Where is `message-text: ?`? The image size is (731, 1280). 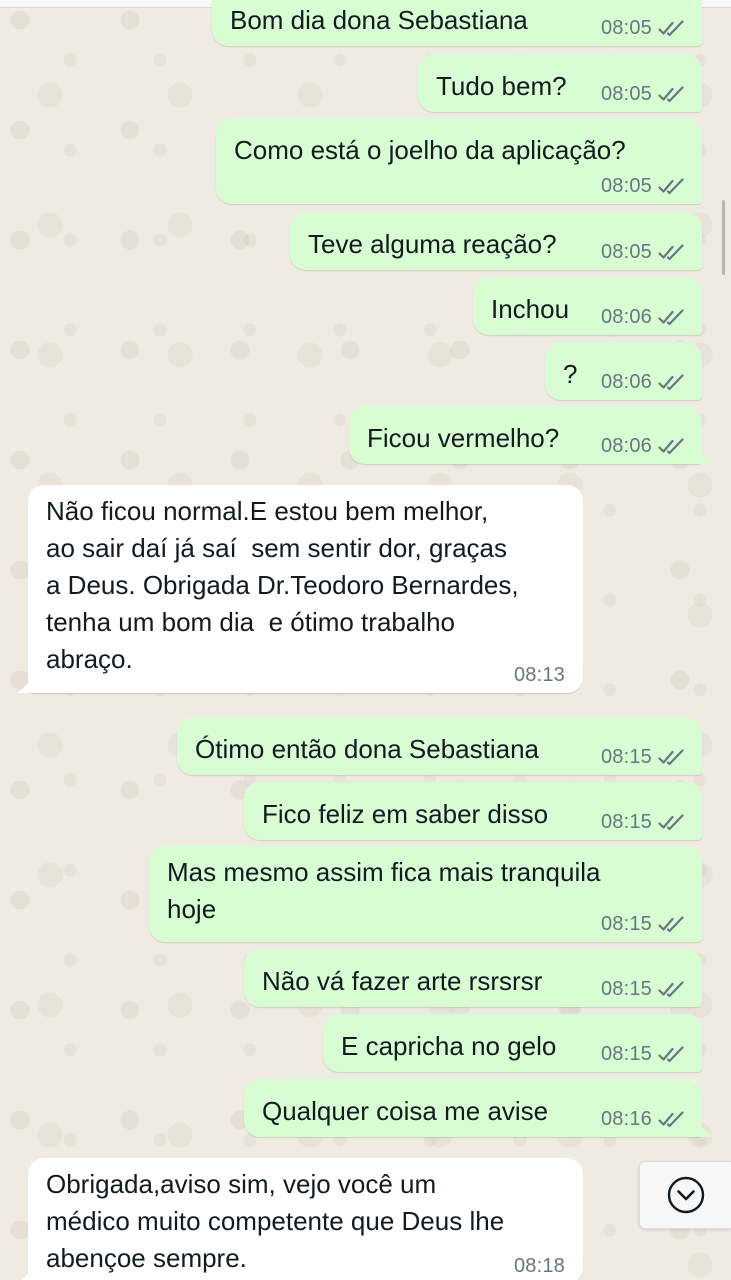
message-text: ? is located at coordinates (570, 374).